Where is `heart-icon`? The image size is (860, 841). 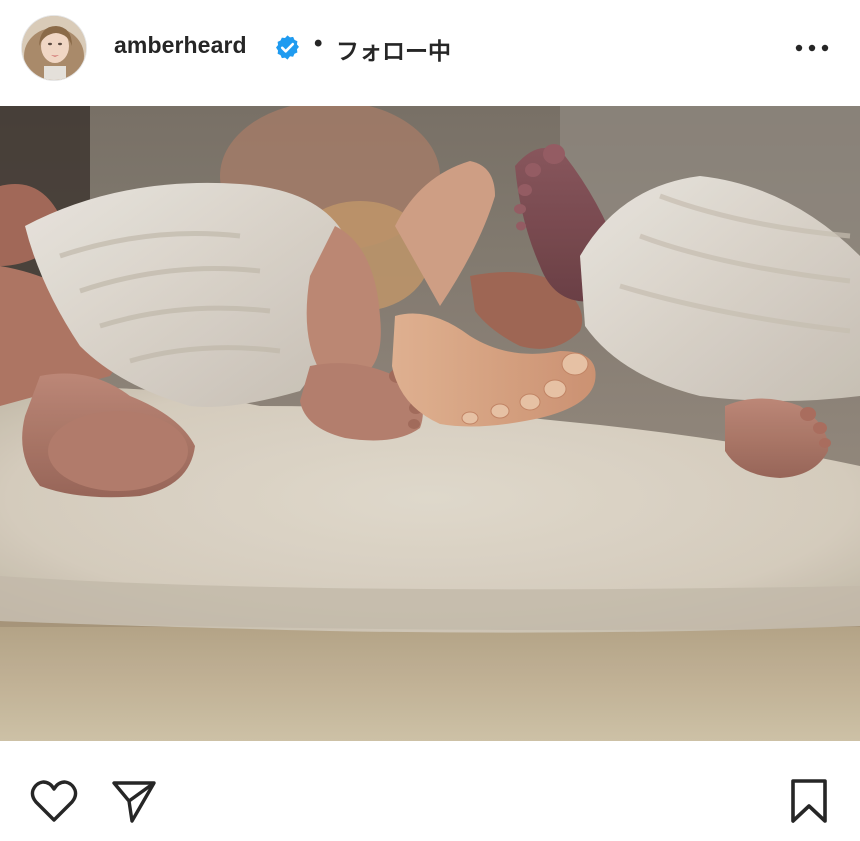 heart-icon is located at coordinates (54, 801).